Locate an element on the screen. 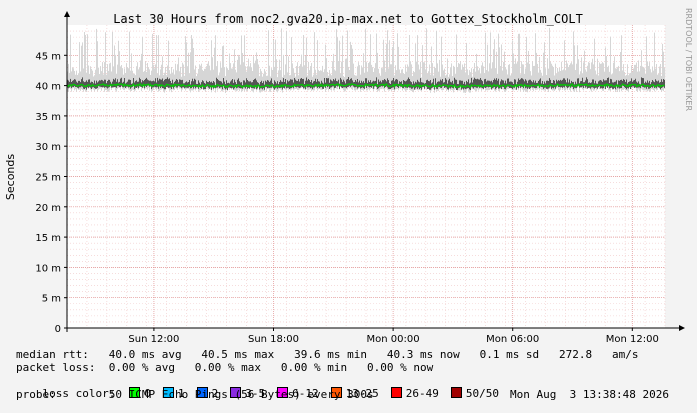 This screenshot has width=697, height=413. loss-color-item: 26-49 is located at coordinates (414, 393).